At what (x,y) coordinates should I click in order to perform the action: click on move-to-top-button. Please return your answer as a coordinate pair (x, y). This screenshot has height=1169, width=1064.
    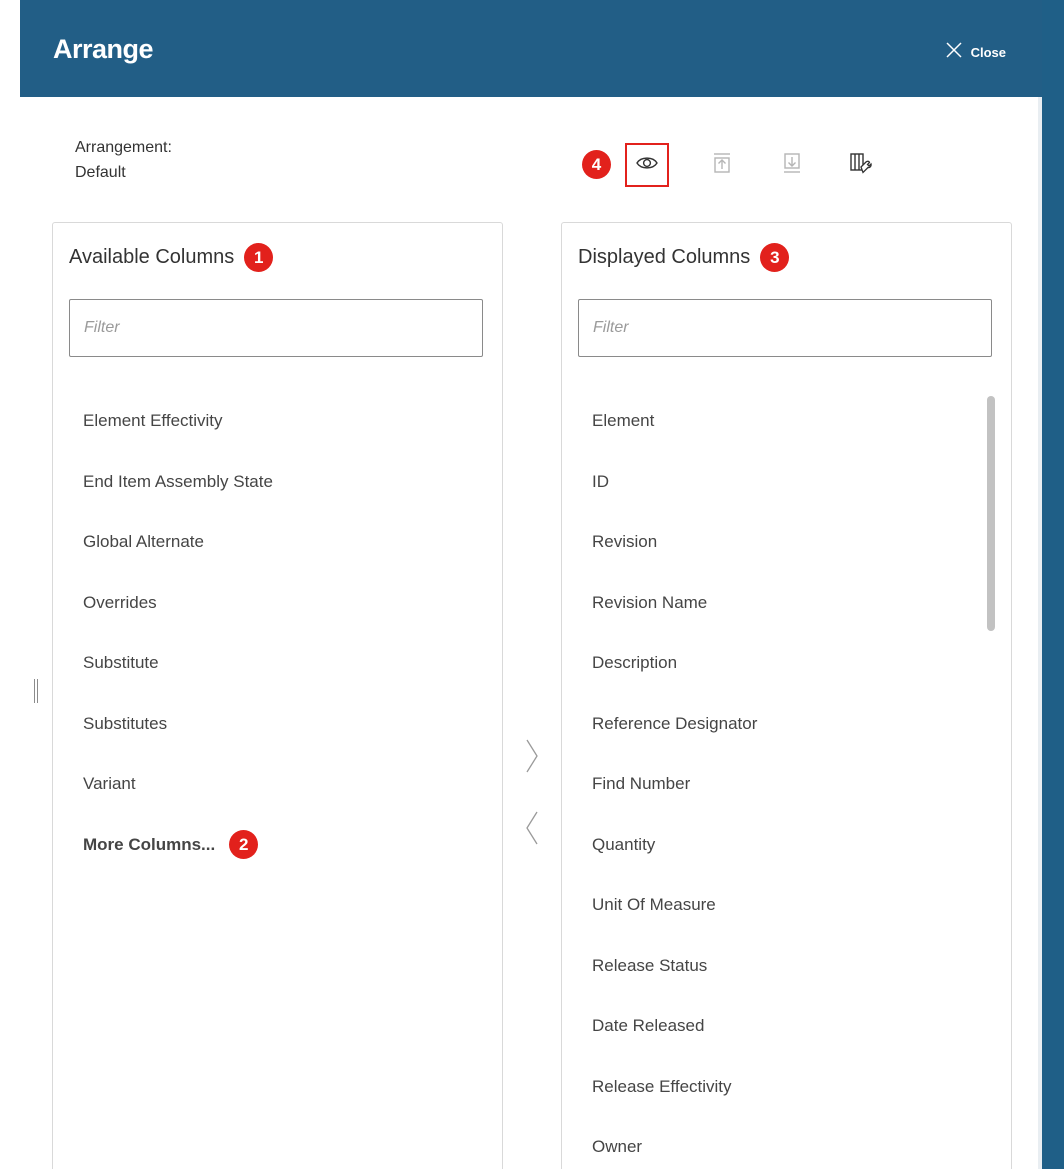
    Looking at the image, I should click on (722, 165).